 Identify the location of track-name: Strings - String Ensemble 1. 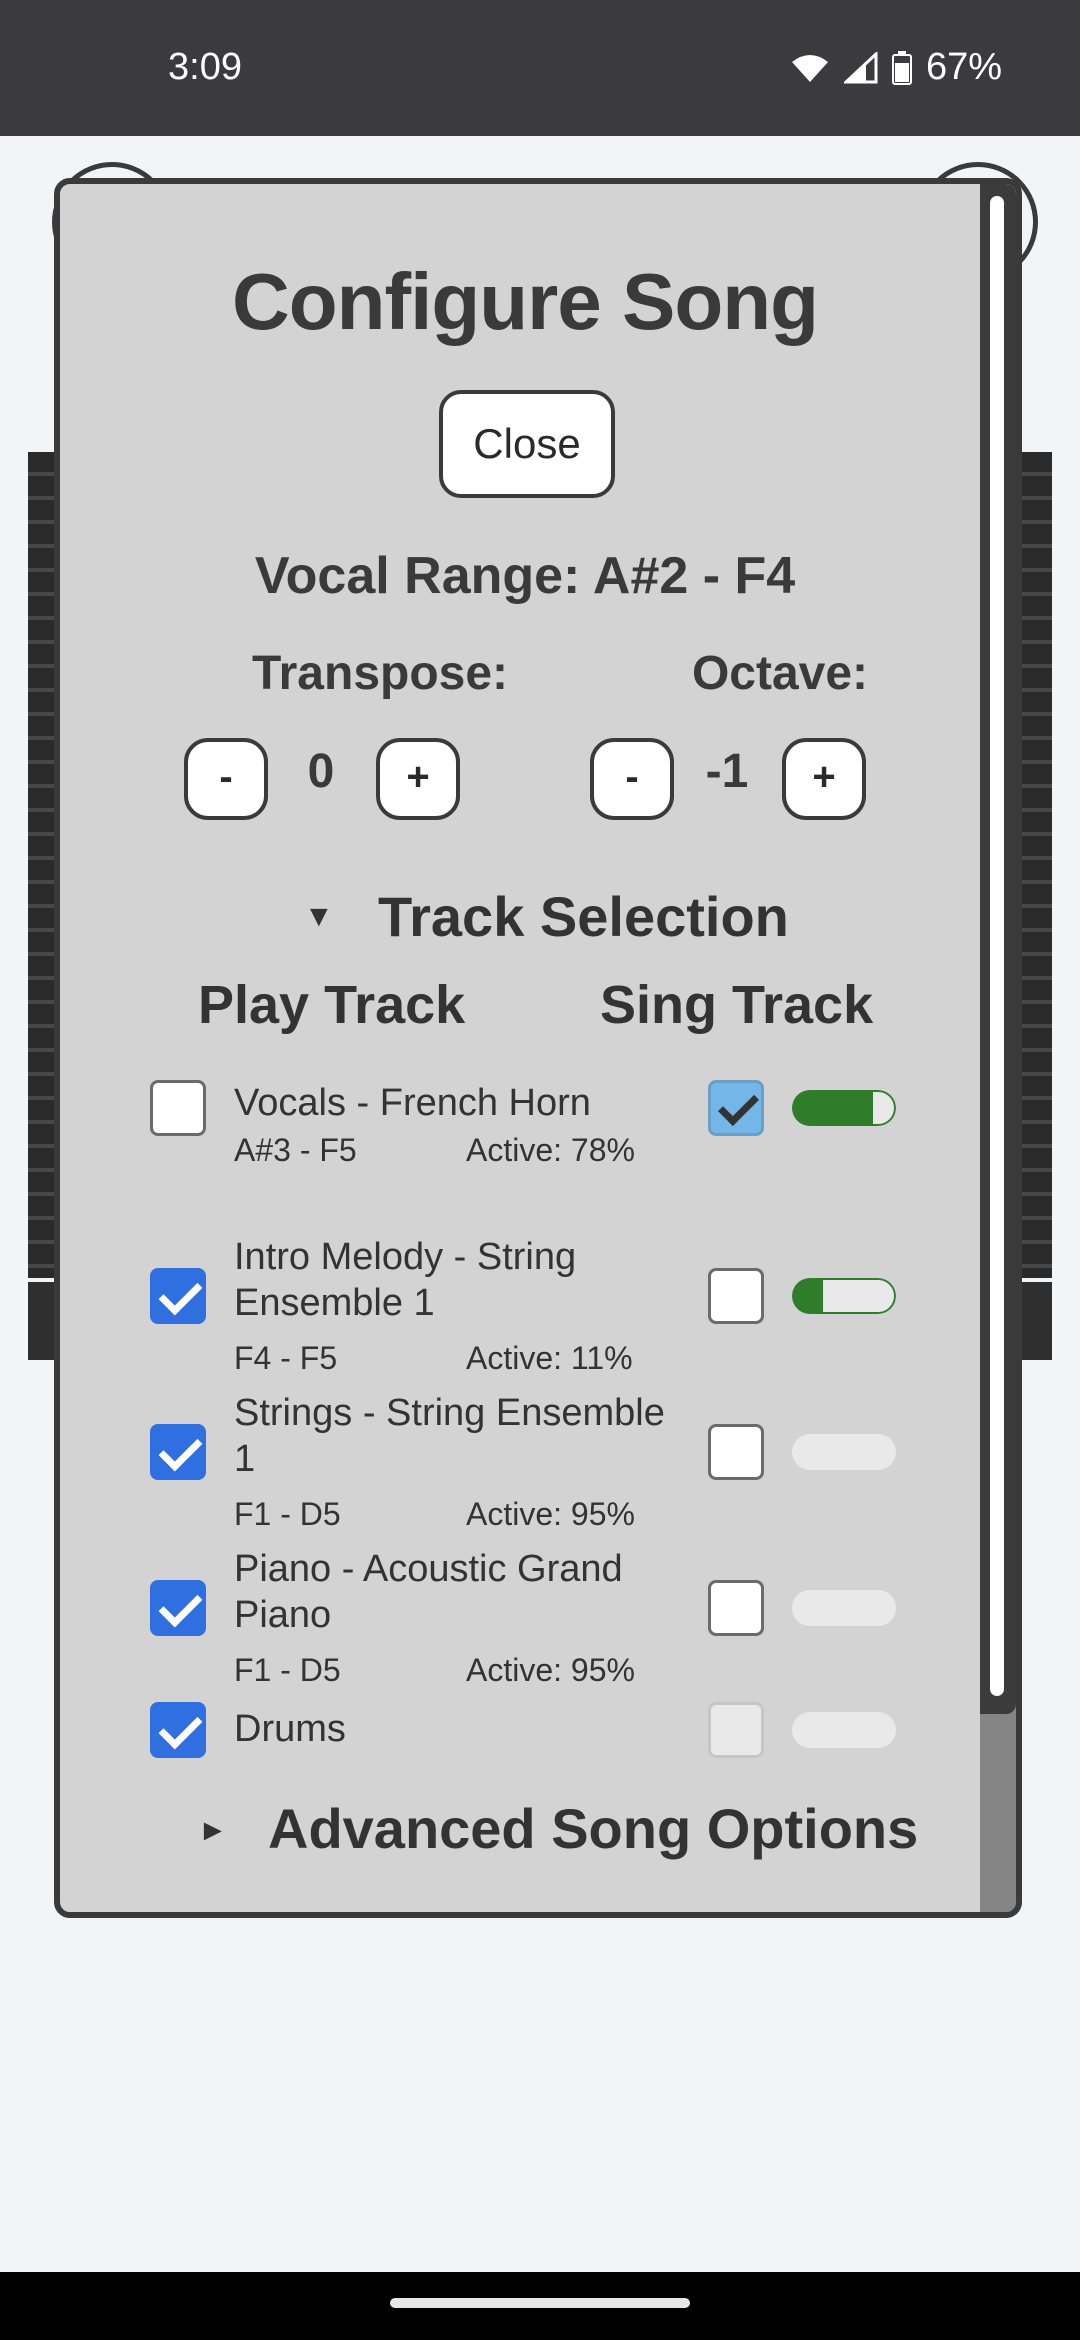
(449, 1436).